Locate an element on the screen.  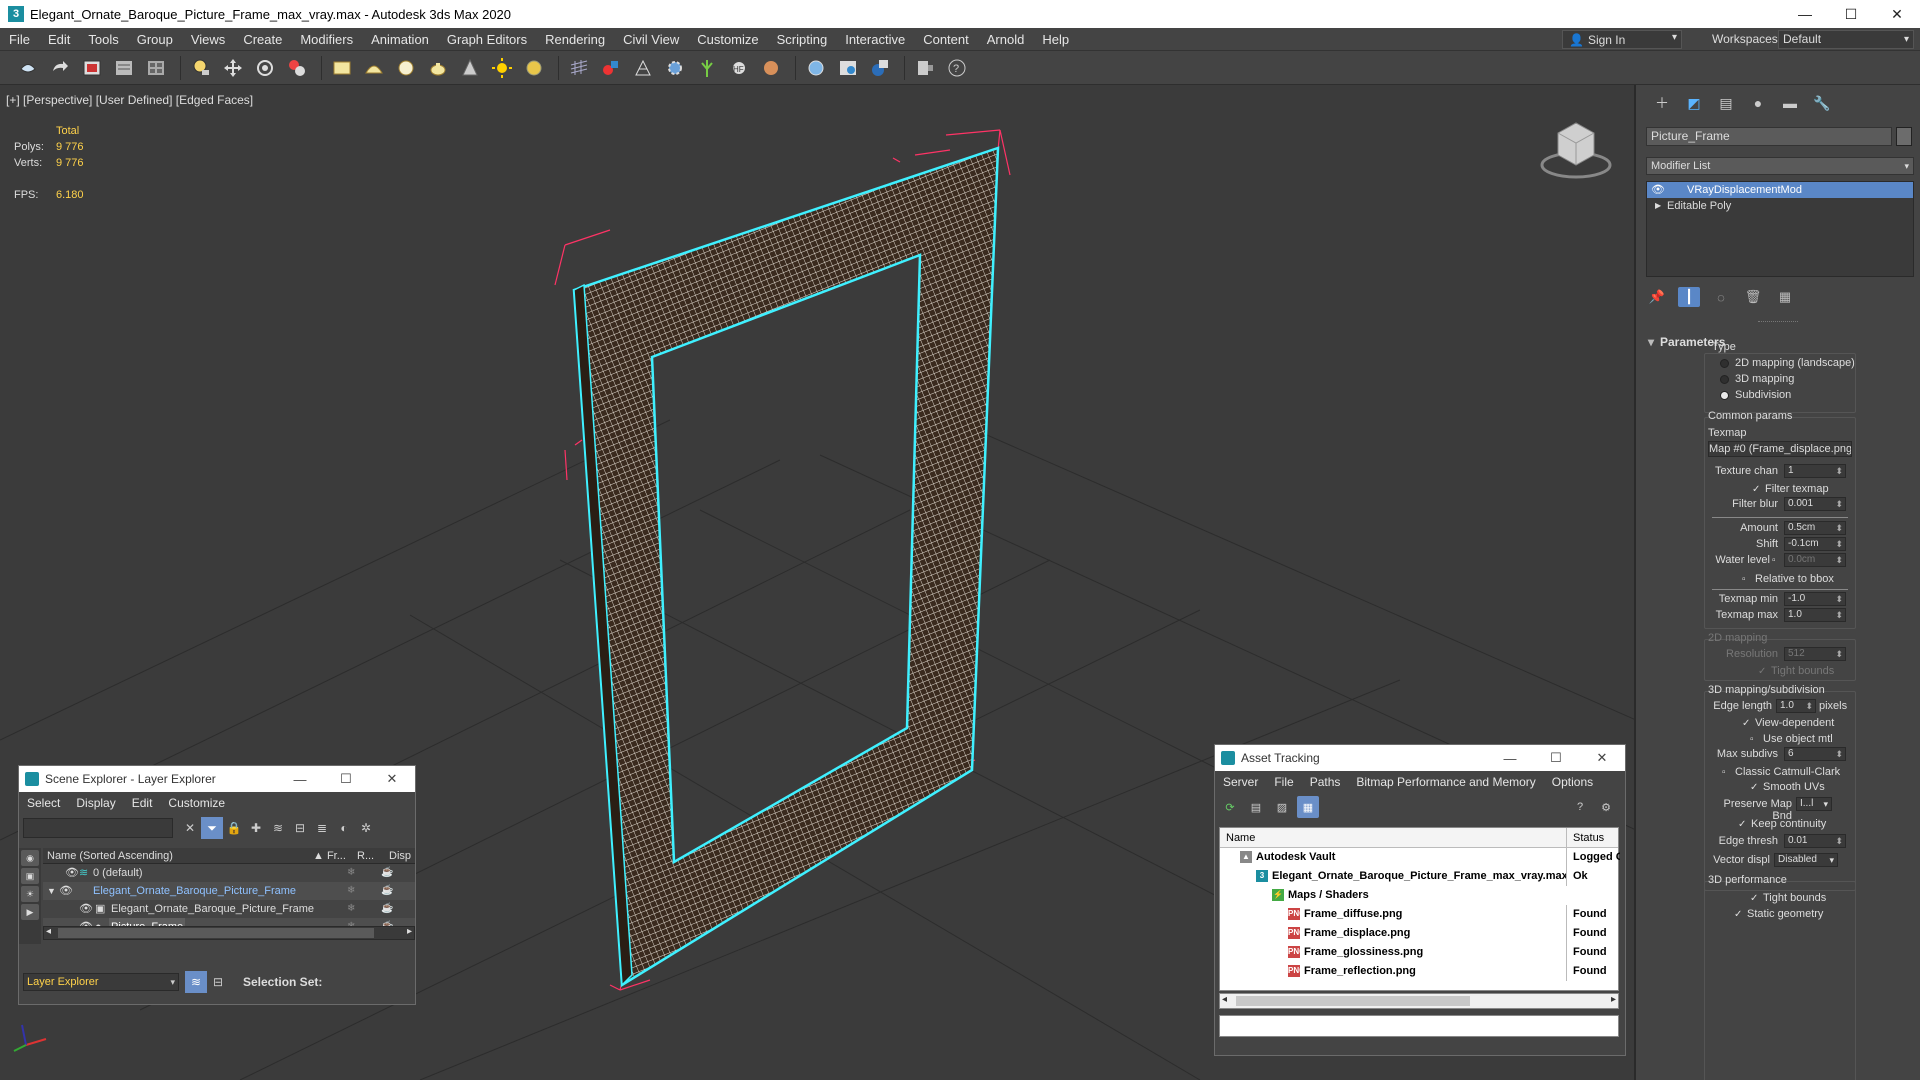
menu-customize: Customize is located at coordinates (196, 803).